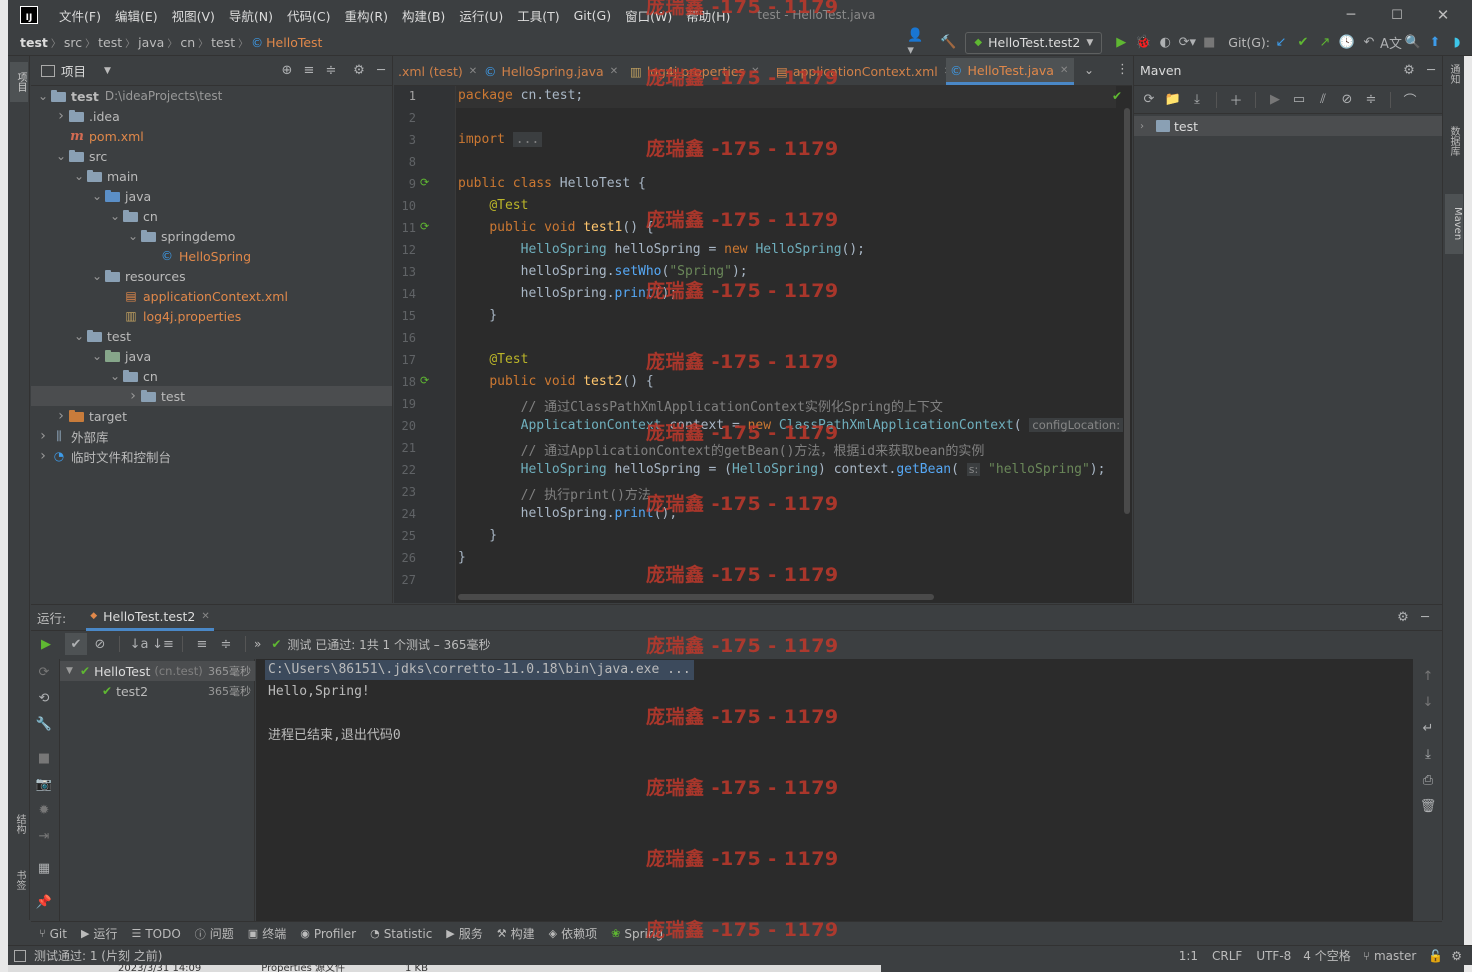  I want to click on collapse-all-icon: ≑, so click(226, 644).